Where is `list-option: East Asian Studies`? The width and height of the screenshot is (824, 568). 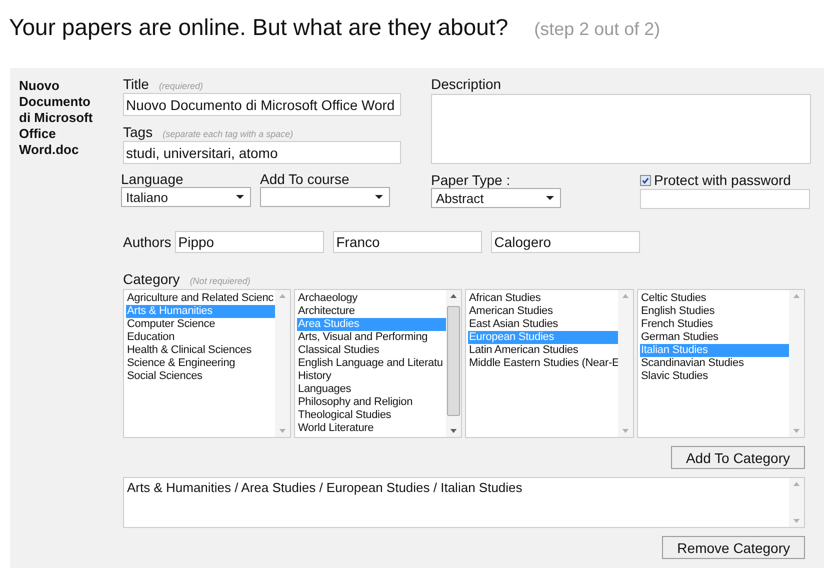 list-option: East Asian Studies is located at coordinates (543, 324).